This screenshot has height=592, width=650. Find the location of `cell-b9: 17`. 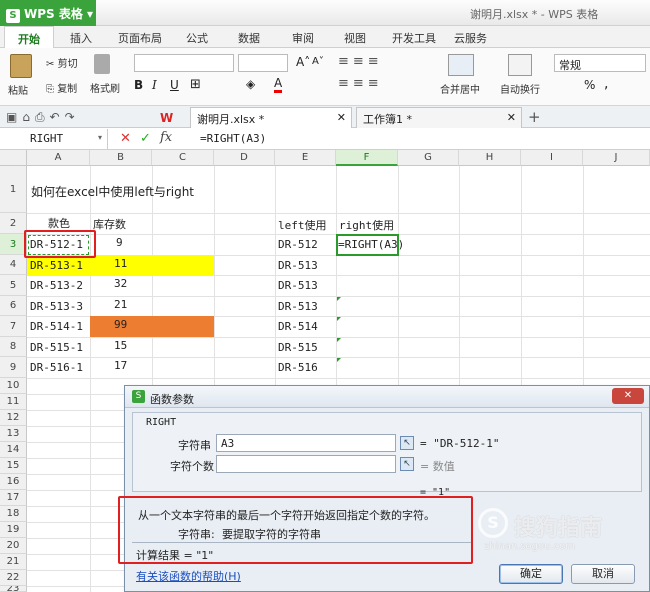

cell-b9: 17 is located at coordinates (120, 365).